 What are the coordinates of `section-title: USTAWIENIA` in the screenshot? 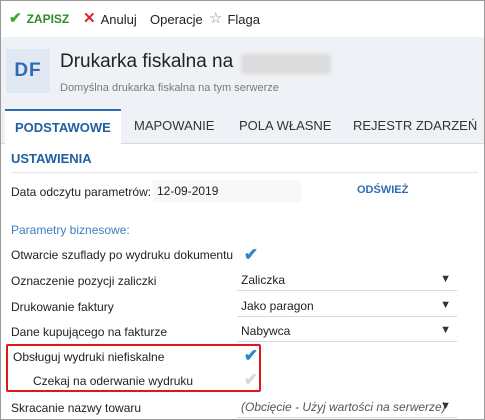 It's located at (51, 158).